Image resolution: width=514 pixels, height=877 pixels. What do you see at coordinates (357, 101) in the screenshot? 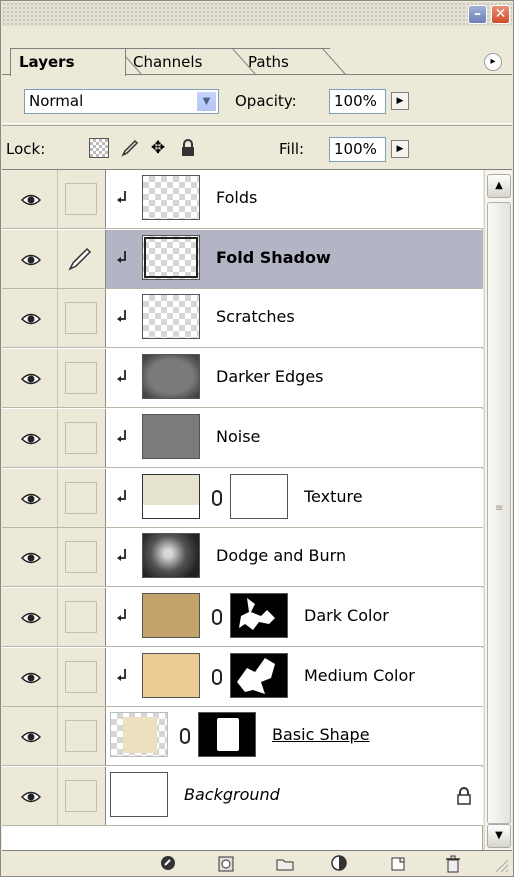
I see `opacity-input: 100%` at bounding box center [357, 101].